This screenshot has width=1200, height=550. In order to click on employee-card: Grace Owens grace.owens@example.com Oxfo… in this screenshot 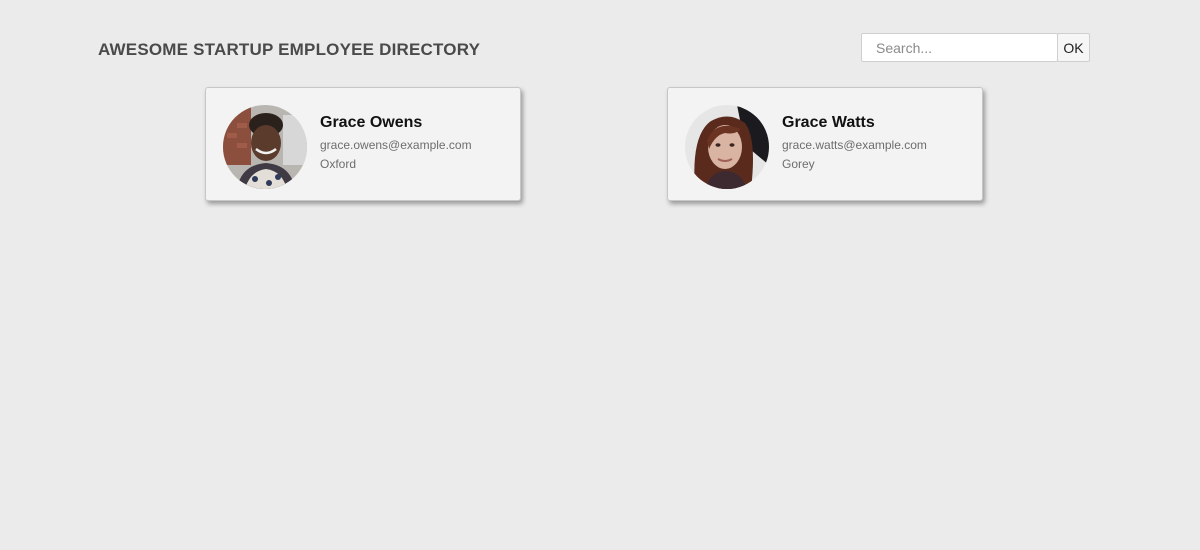, I will do `click(363, 144)`.